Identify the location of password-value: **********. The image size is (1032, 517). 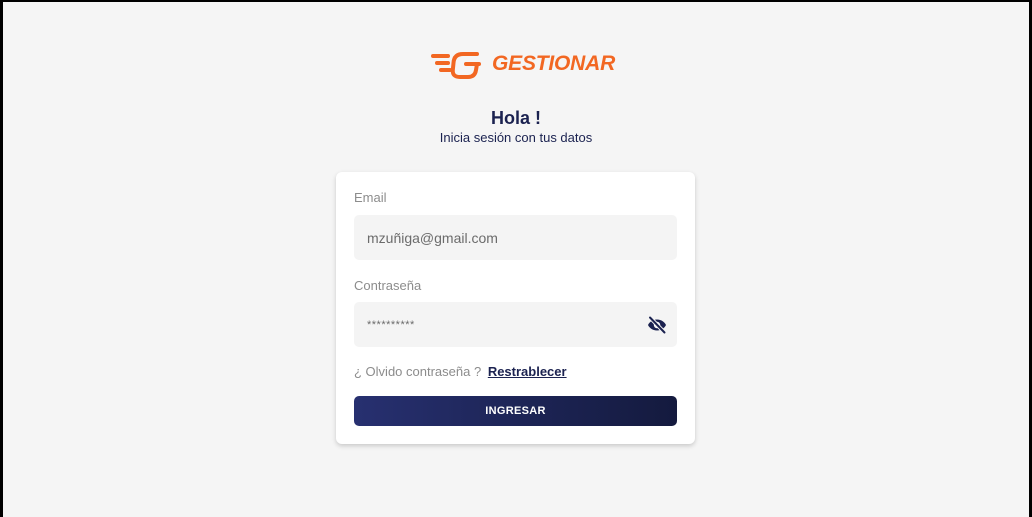
(391, 325).